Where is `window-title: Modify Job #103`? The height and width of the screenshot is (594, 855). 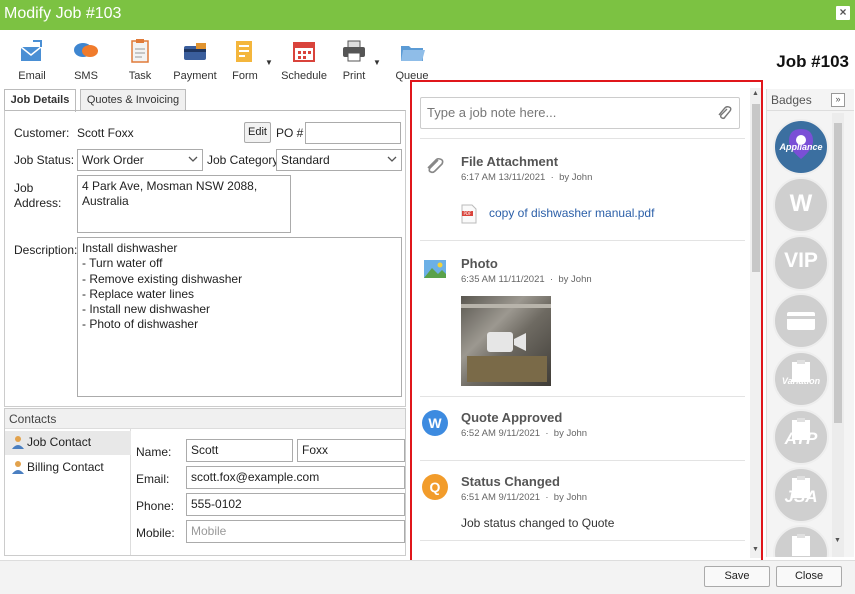
window-title: Modify Job #103 is located at coordinates (63, 13).